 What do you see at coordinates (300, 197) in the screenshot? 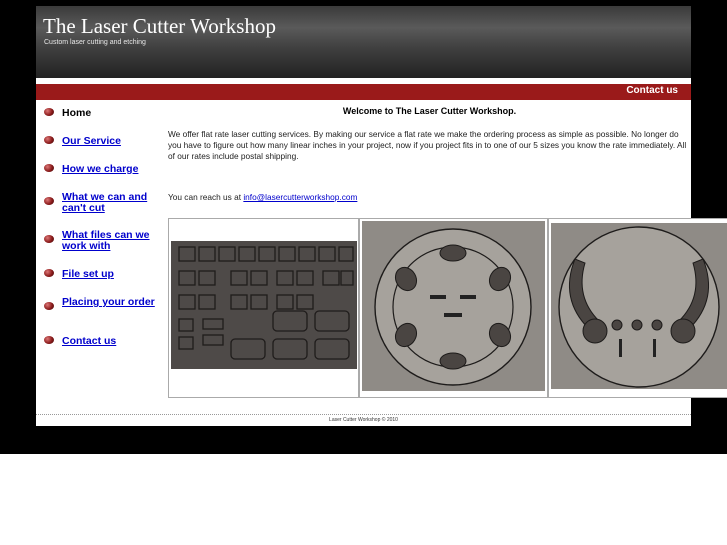
I see `contact-email-link: info@lasercutterworkshop.com` at bounding box center [300, 197].